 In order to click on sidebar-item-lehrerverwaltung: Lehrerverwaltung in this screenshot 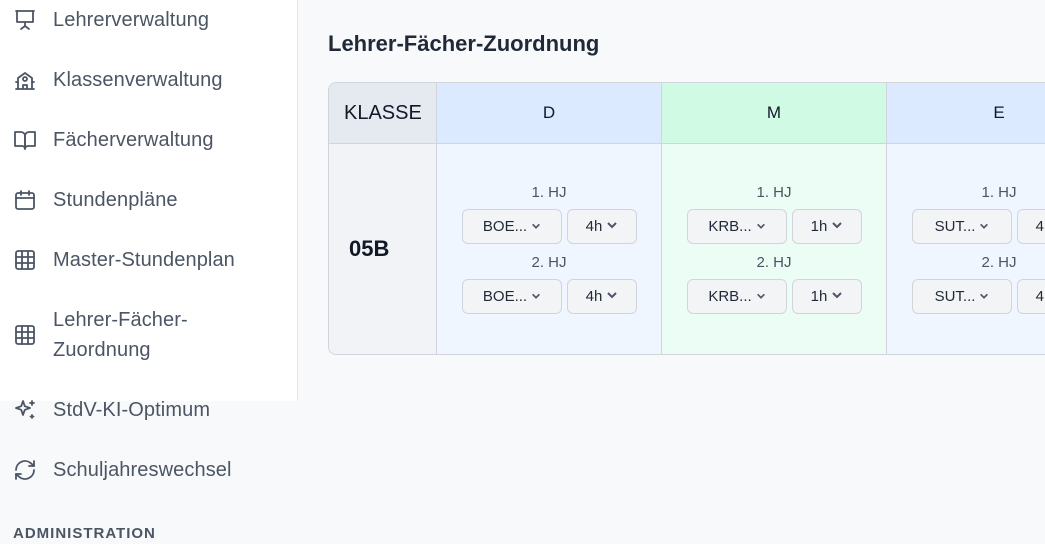, I will do `click(149, 20)`.